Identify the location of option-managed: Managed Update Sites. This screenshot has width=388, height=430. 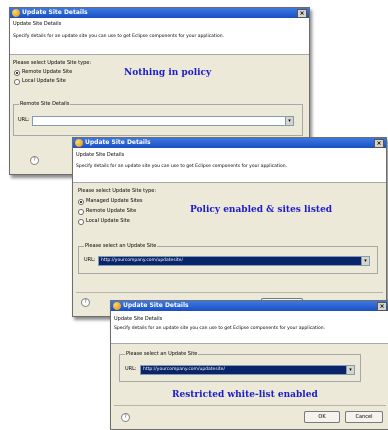
(114, 201).